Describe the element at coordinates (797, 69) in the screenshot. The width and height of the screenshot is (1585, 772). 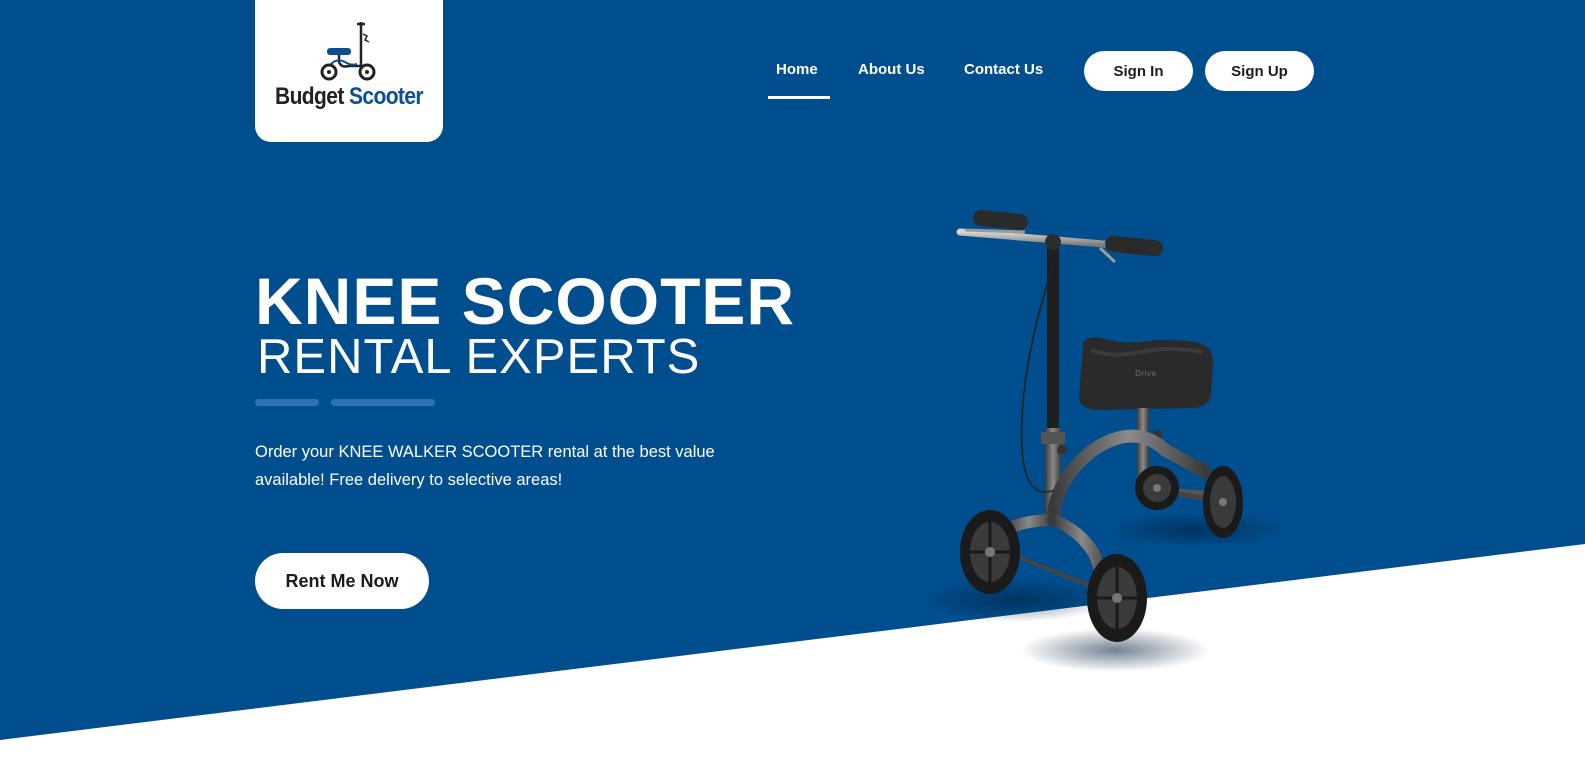
I see `nav-home: Home` at that location.